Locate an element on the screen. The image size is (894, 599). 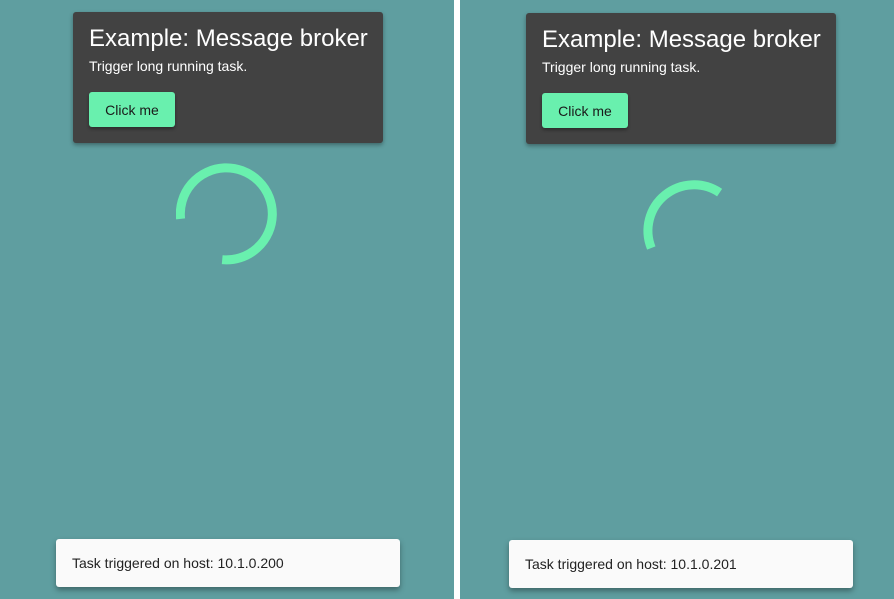
snackbar-message: Task triggered on host: 10.1.0.200 is located at coordinates (178, 563).